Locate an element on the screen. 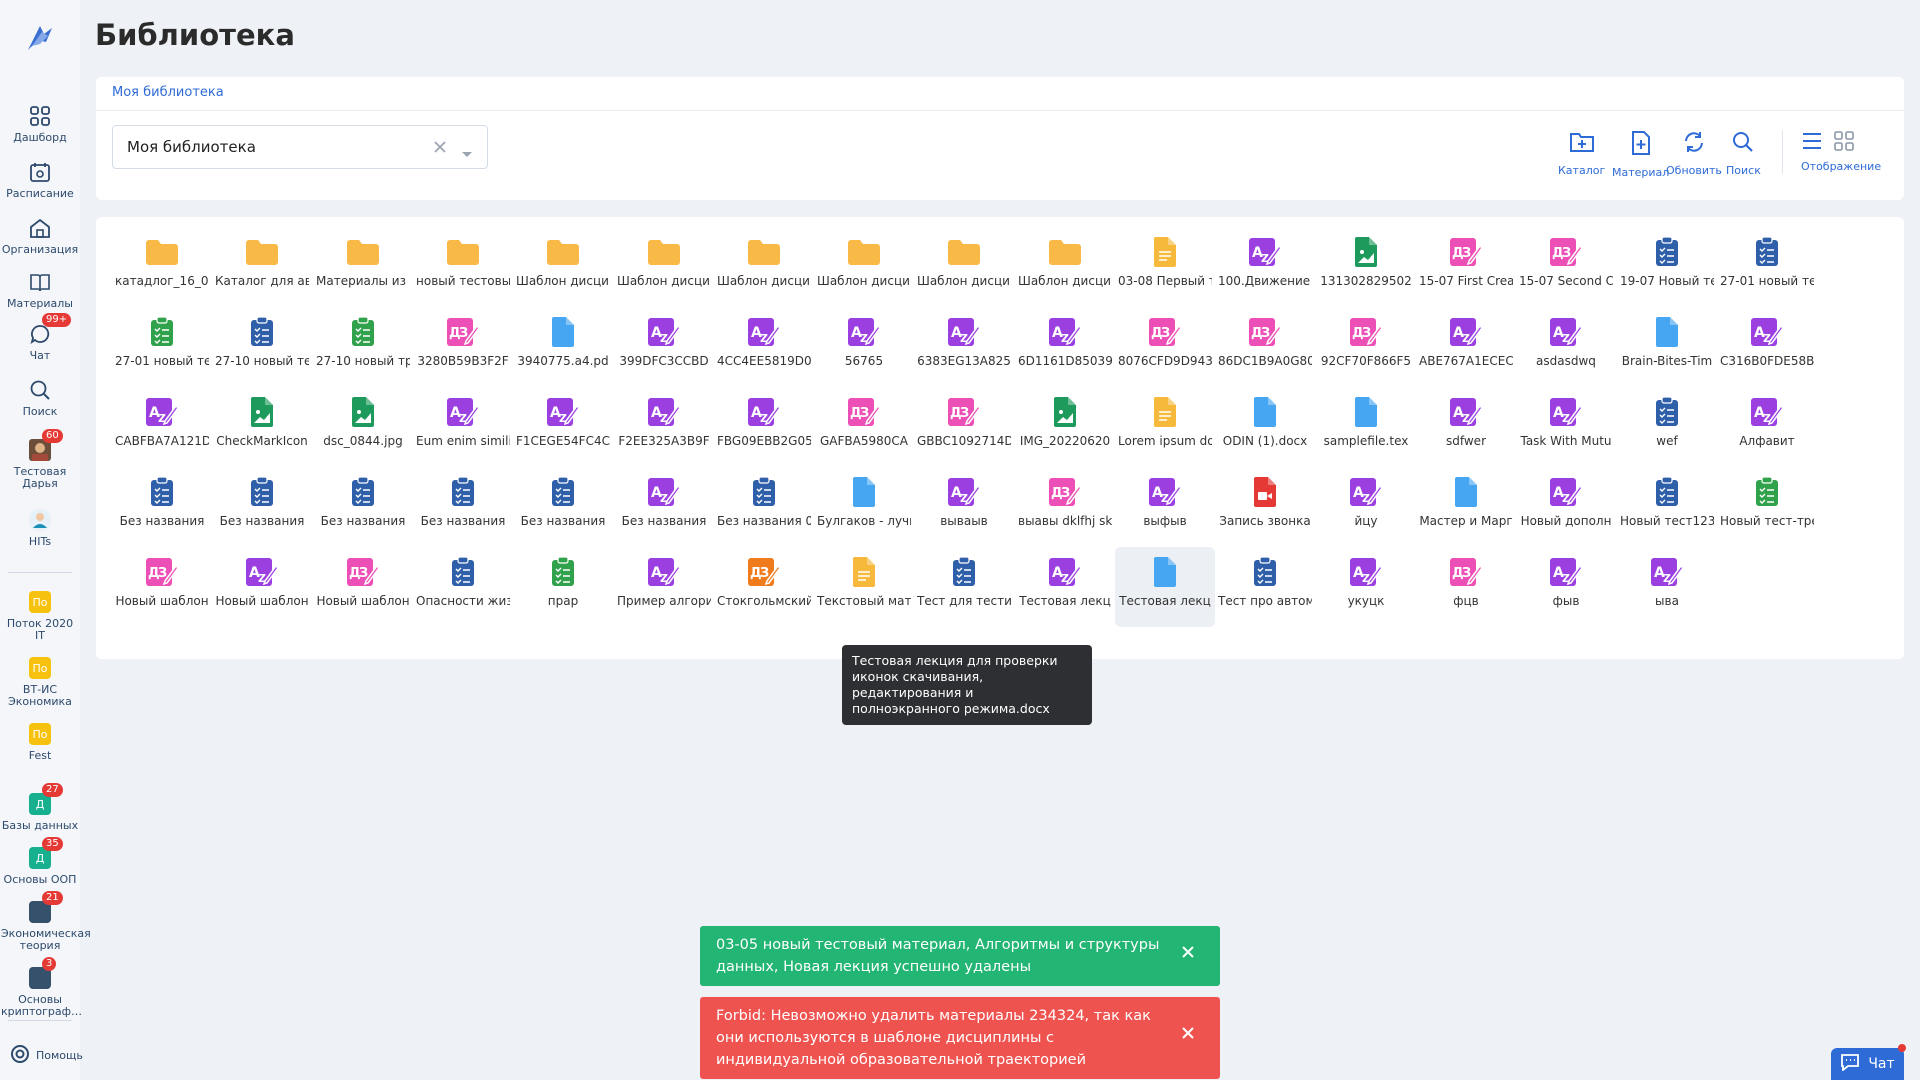  file-item: ДЗ выавы dklfhj sk is located at coordinates (1065, 507).